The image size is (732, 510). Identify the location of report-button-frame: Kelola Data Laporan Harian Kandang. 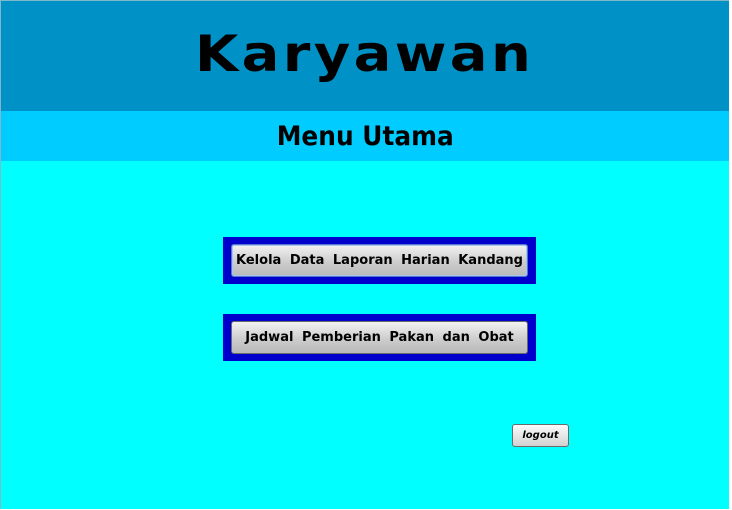
(379, 260).